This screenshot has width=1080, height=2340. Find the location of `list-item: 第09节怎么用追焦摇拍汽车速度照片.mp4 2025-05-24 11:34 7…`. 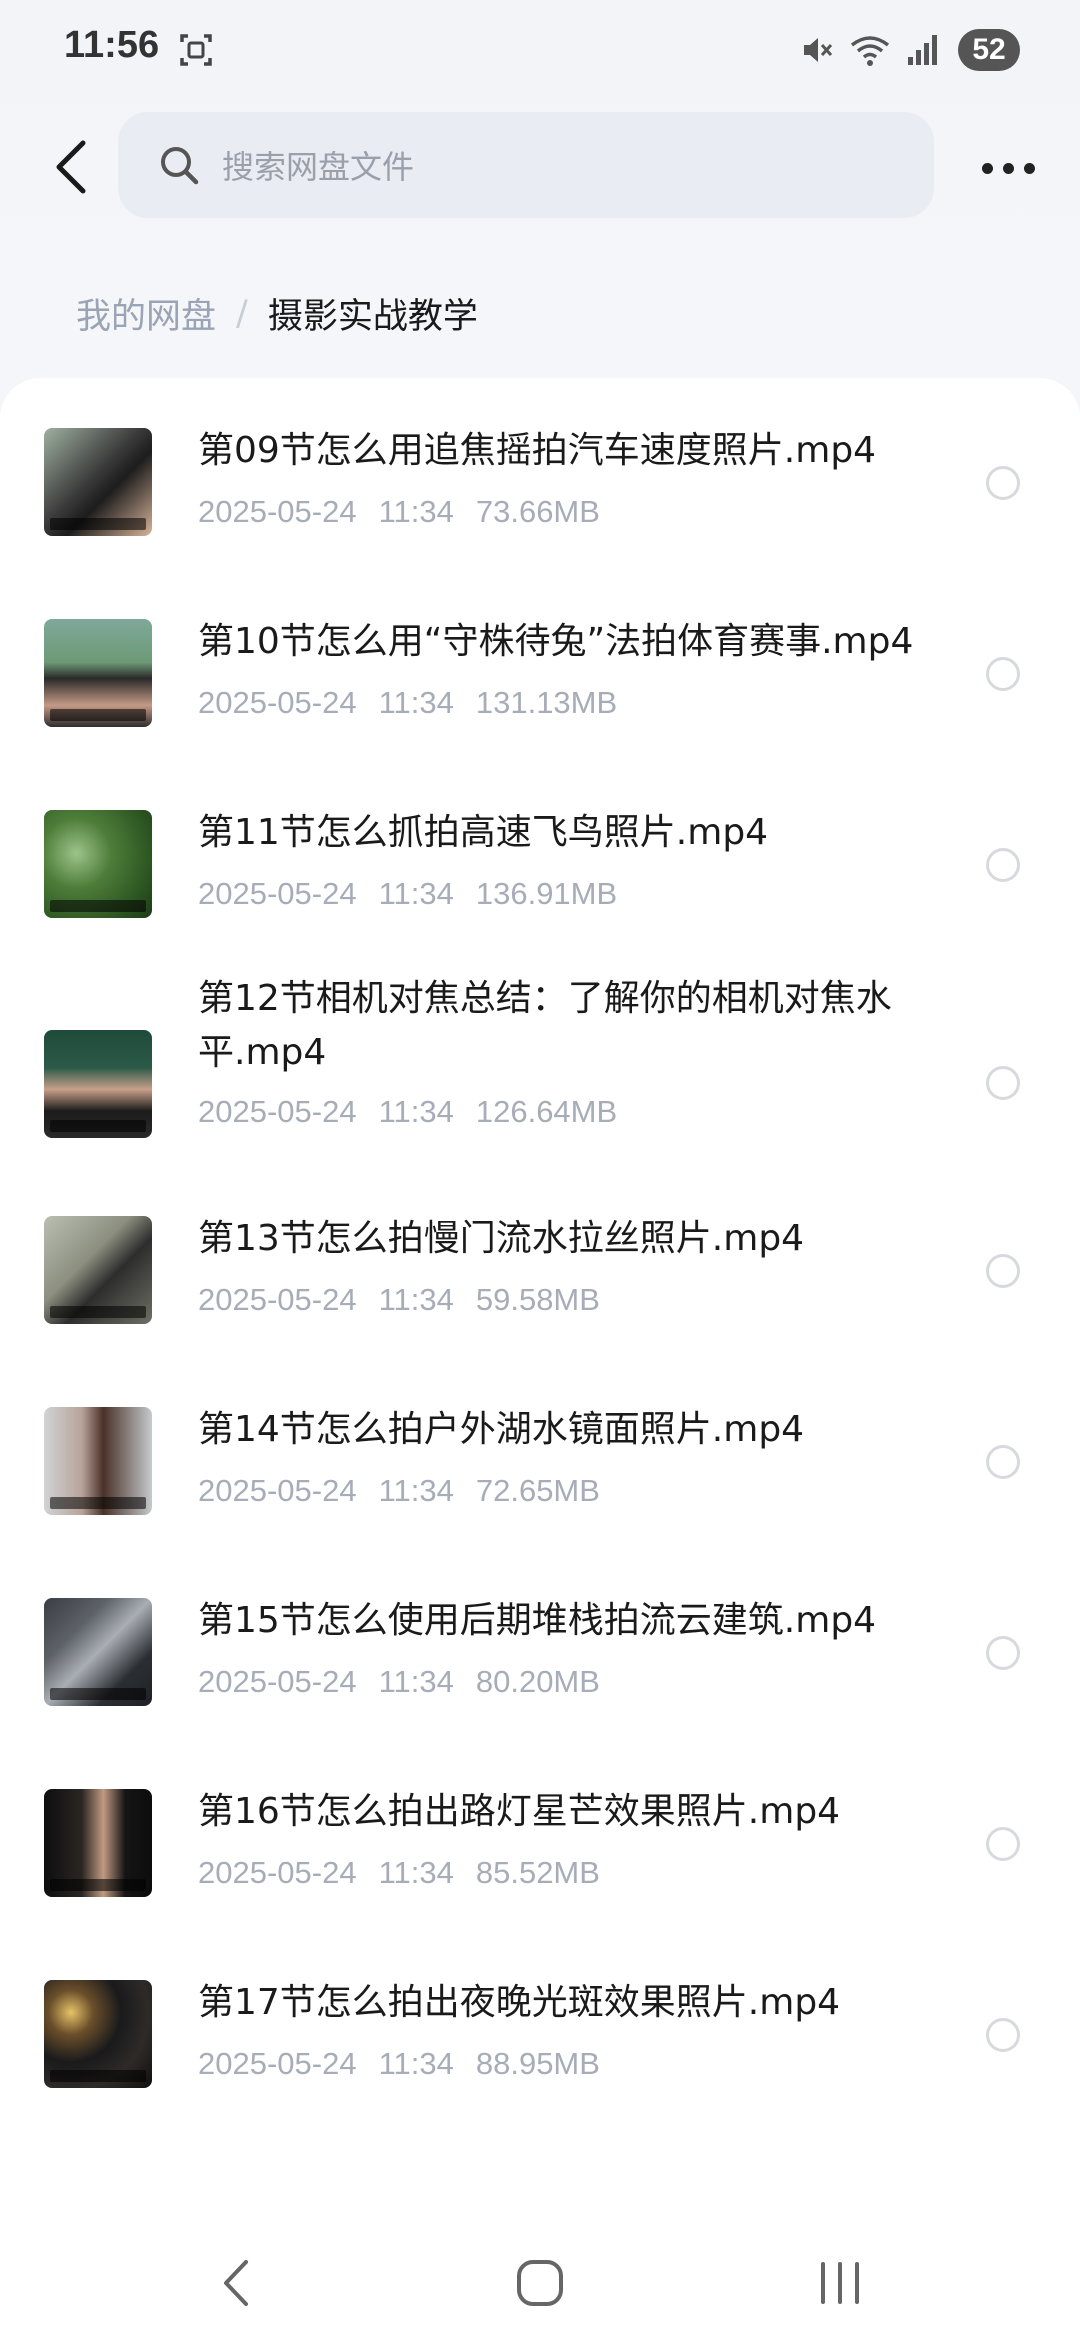

list-item: 第09节怎么用追焦摇拍汽车速度照片.mp4 2025-05-24 11:34 7… is located at coordinates (540, 498).